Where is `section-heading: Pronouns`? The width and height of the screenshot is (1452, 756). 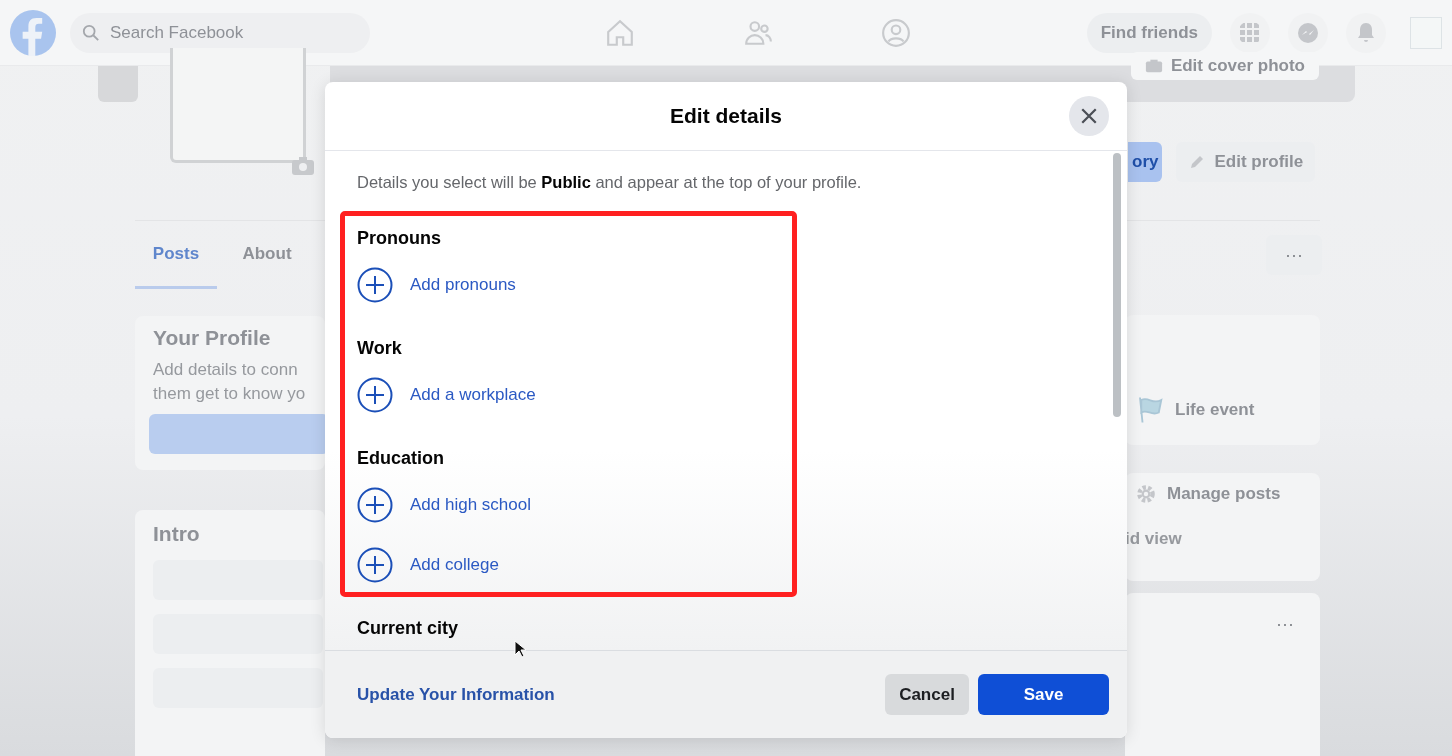
section-heading: Pronouns is located at coordinates (399, 238).